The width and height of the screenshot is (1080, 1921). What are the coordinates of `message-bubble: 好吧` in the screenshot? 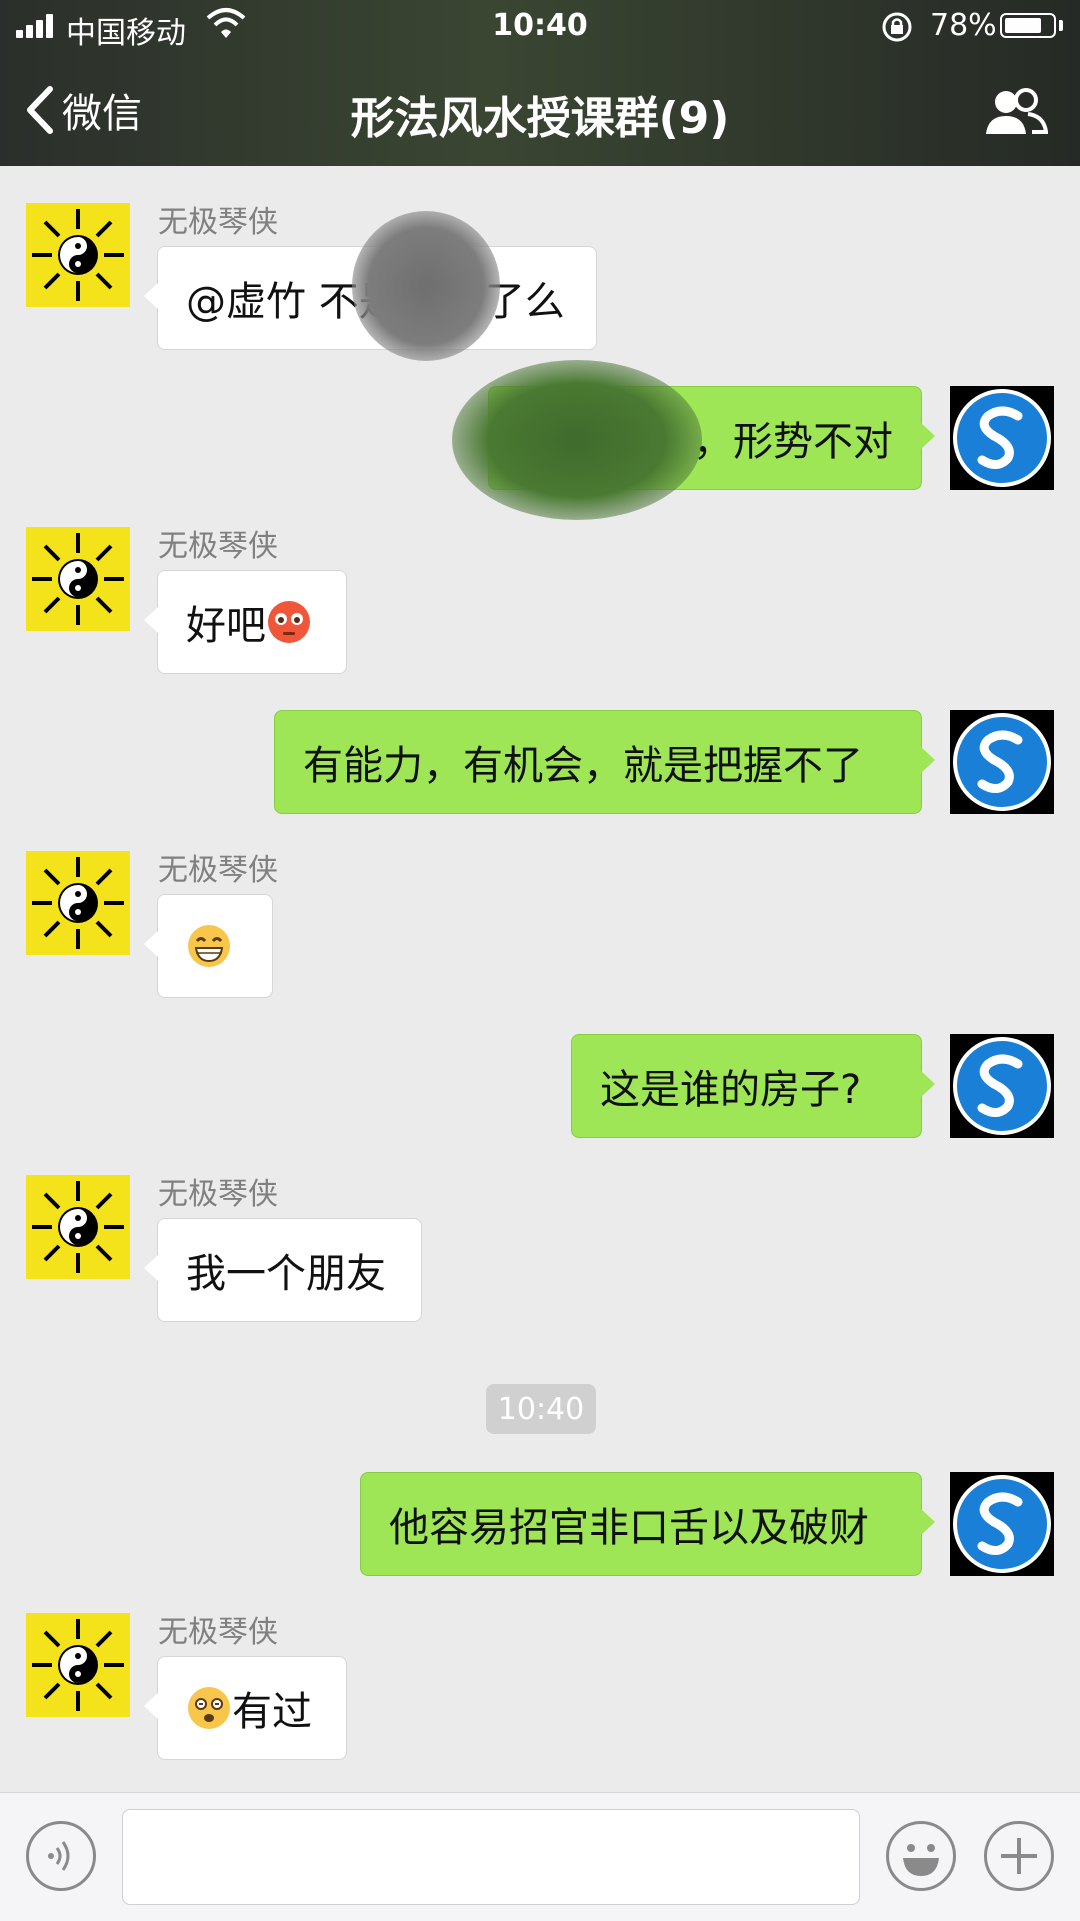 It's located at (245, 622).